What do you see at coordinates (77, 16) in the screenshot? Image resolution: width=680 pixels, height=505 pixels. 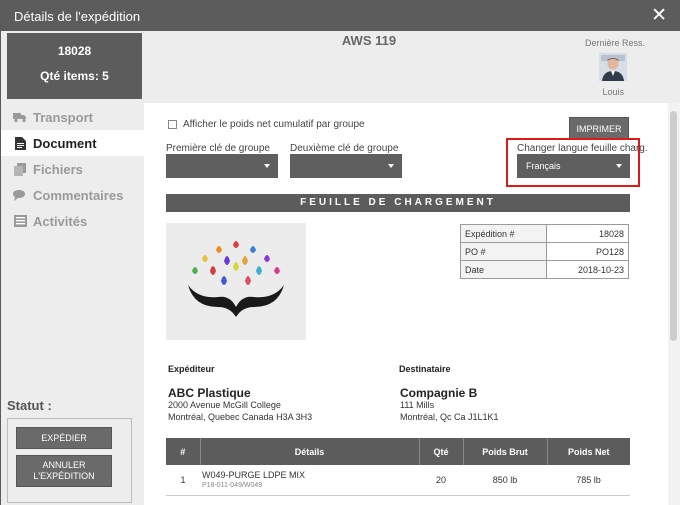 I see `window-title: Détails de l'expédition` at bounding box center [77, 16].